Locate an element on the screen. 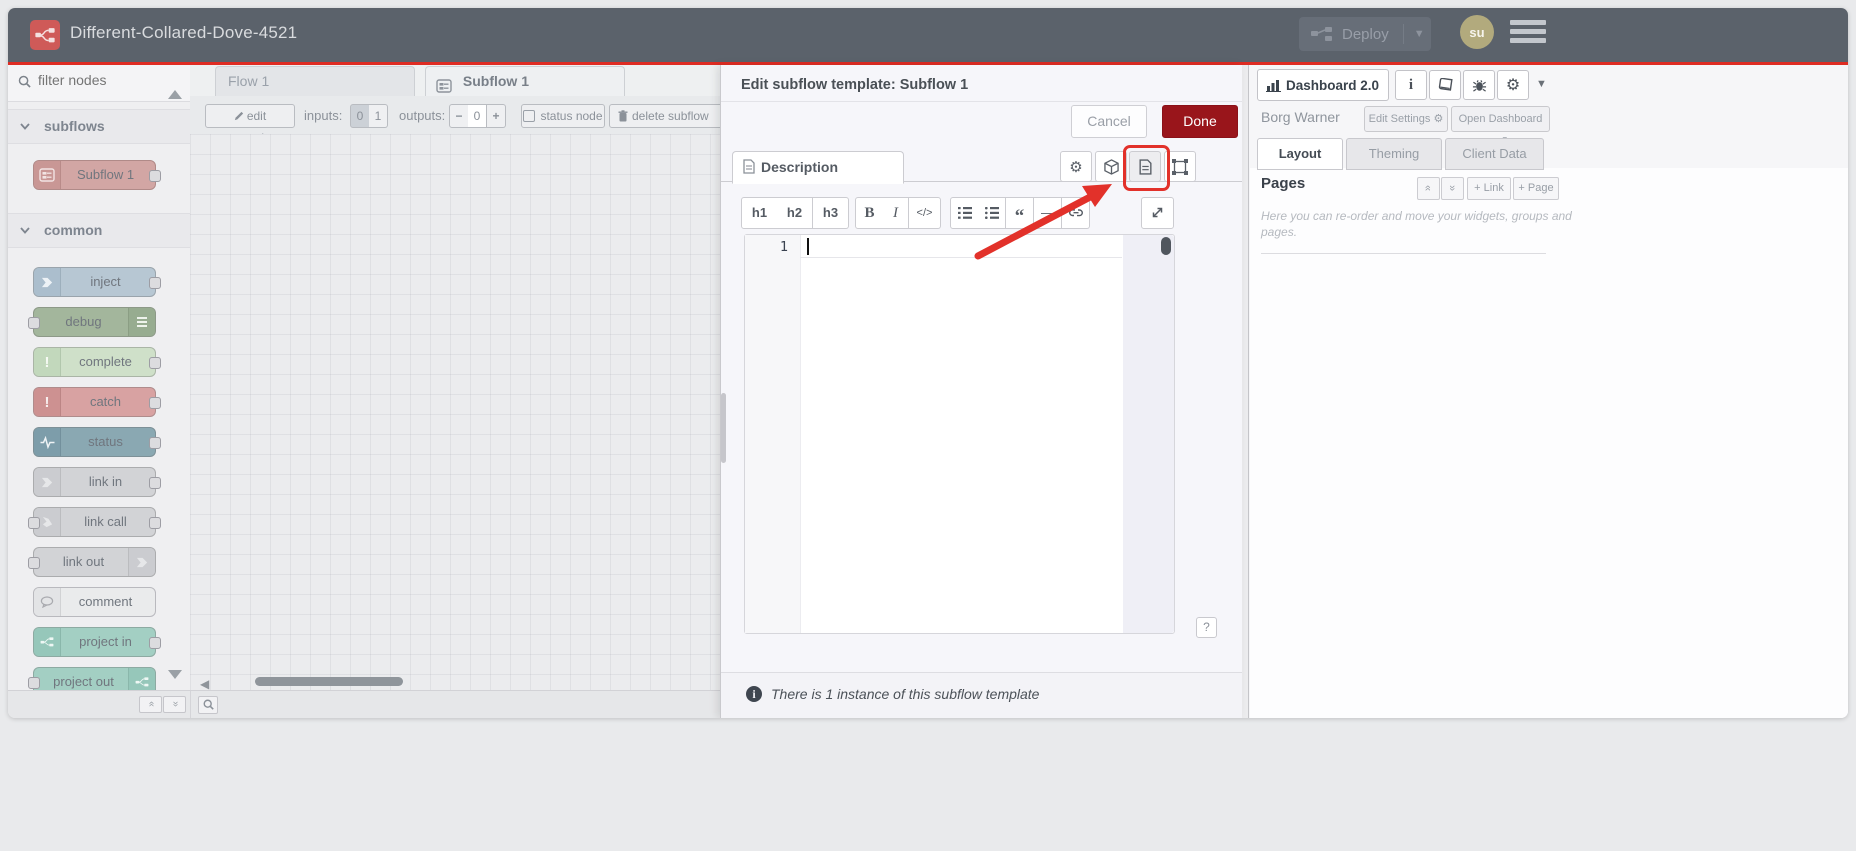  link-chain-icon is located at coordinates (1075, 213).